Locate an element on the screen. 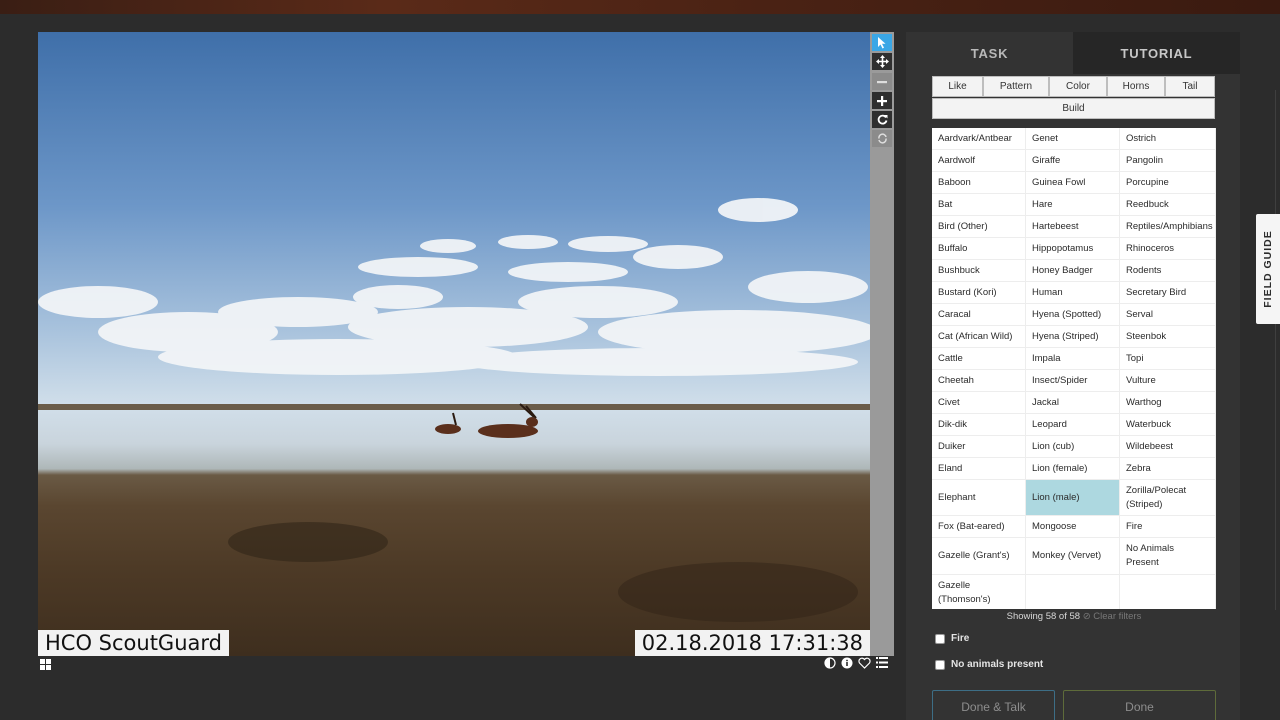 Image resolution: width=1280 pixels, height=720 pixels. choice-item: Leopard is located at coordinates (1073, 425).